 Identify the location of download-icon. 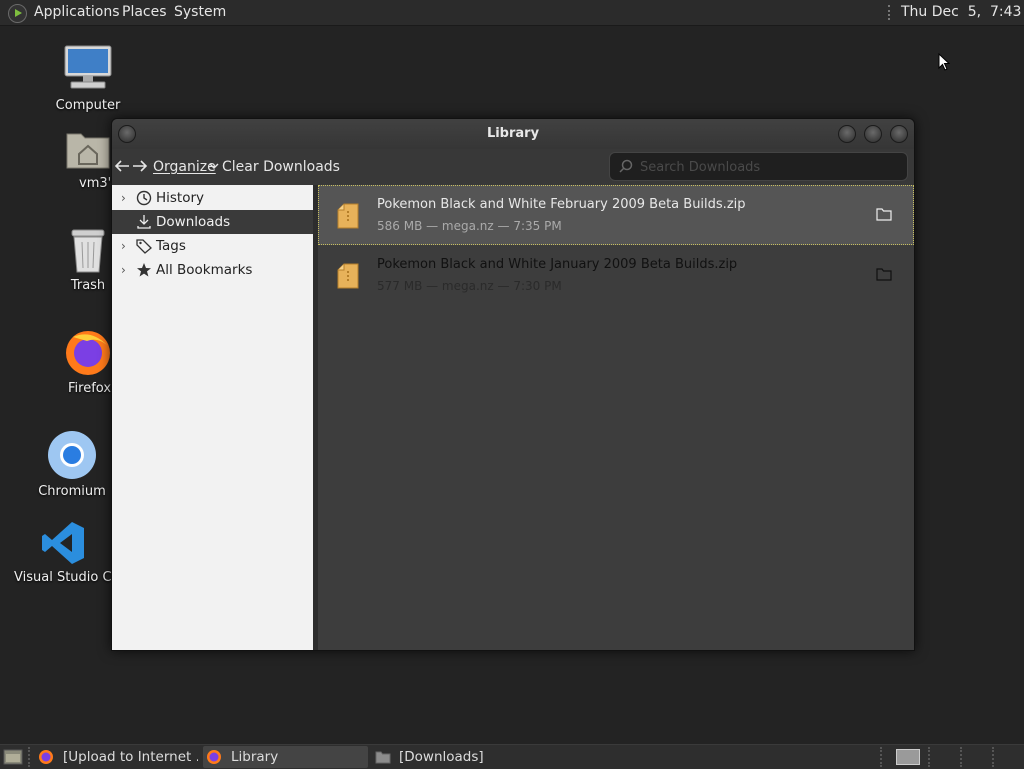
(144, 222).